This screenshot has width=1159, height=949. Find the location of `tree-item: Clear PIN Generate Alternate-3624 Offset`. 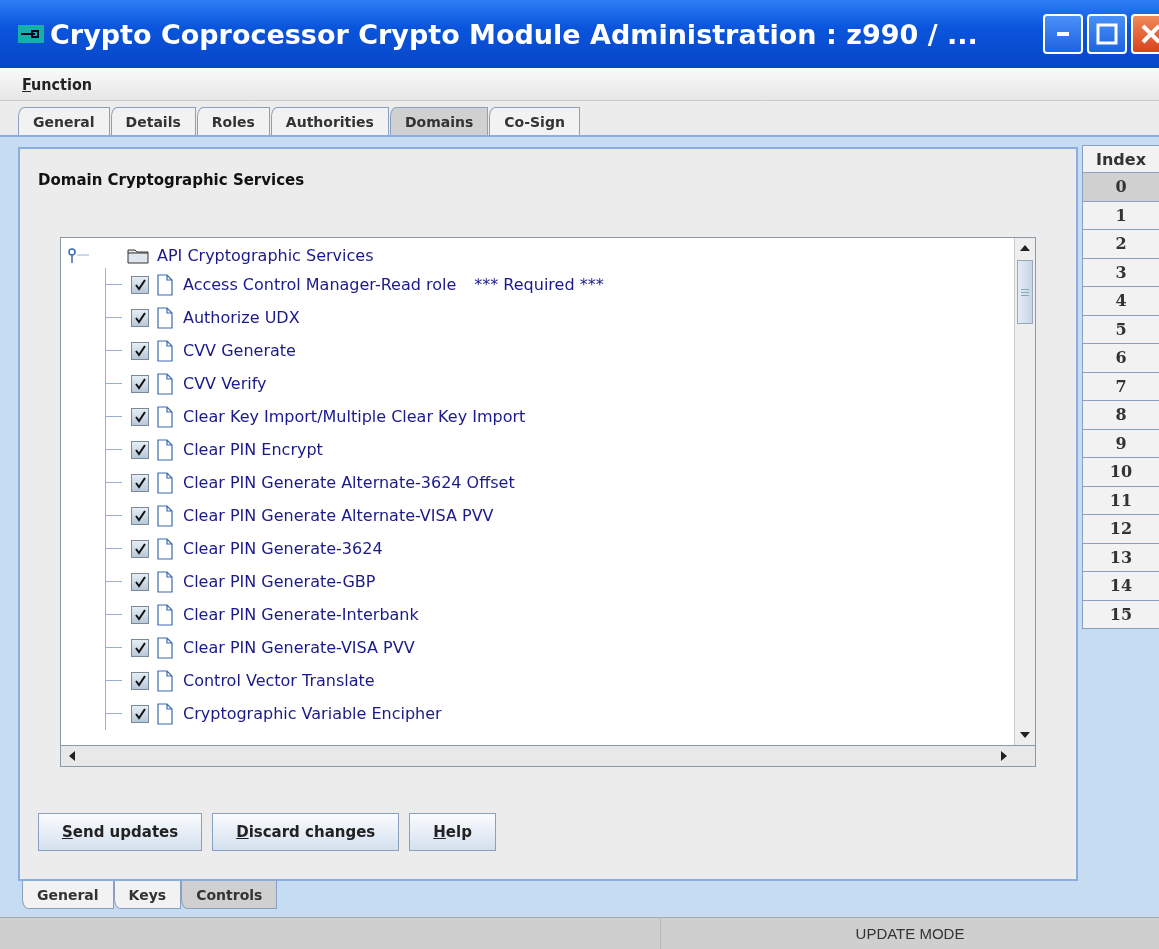

tree-item: Clear PIN Generate Alternate-3624 Offset is located at coordinates (349, 482).